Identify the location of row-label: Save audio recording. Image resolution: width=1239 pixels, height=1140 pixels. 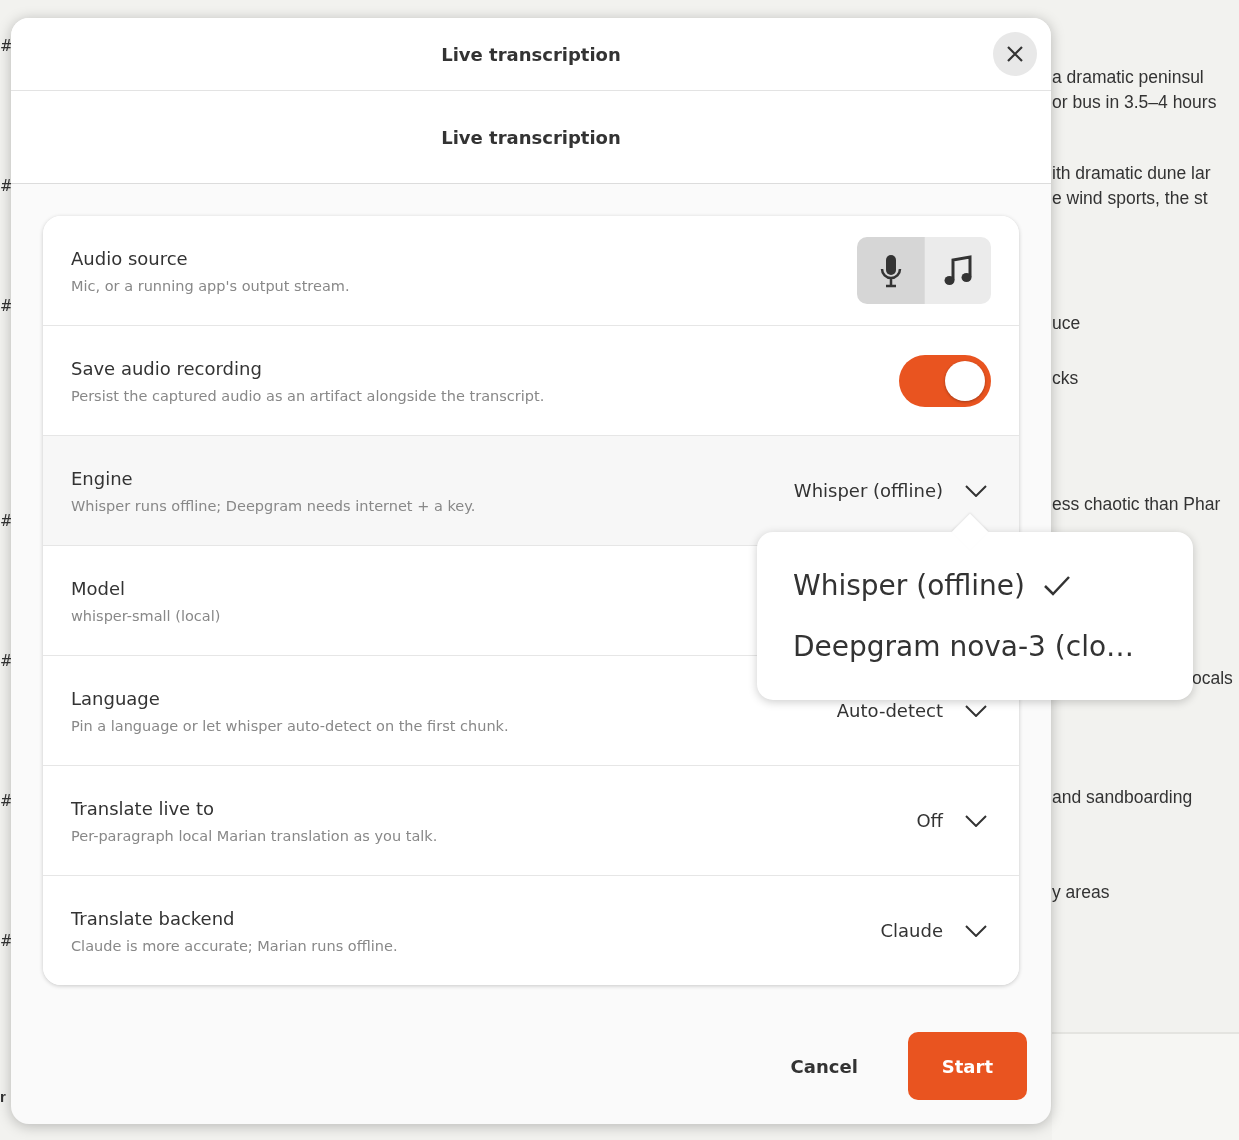
(166, 368).